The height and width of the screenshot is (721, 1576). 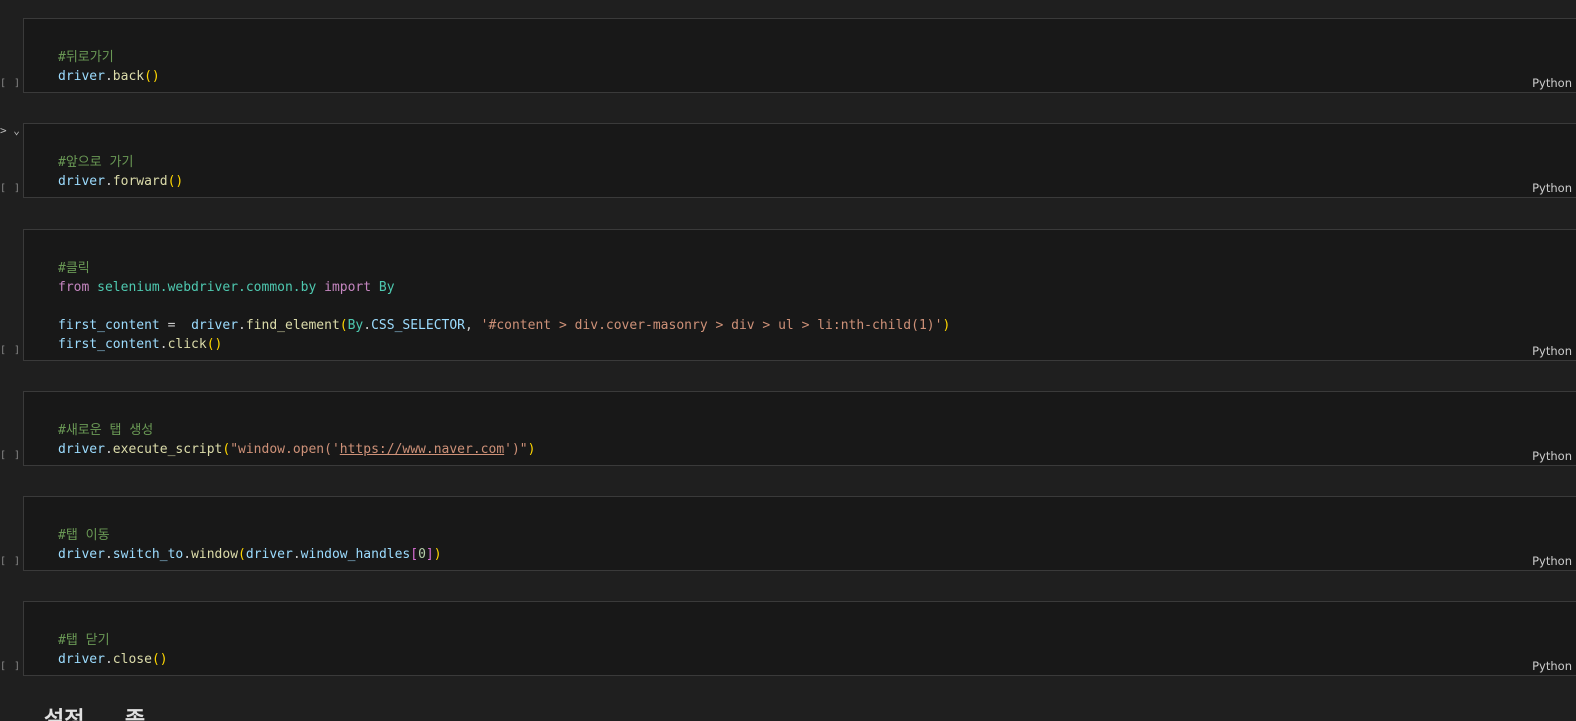 What do you see at coordinates (109, 76) in the screenshot?
I see `code-editor: #뒤로가기 driver.back()` at bounding box center [109, 76].